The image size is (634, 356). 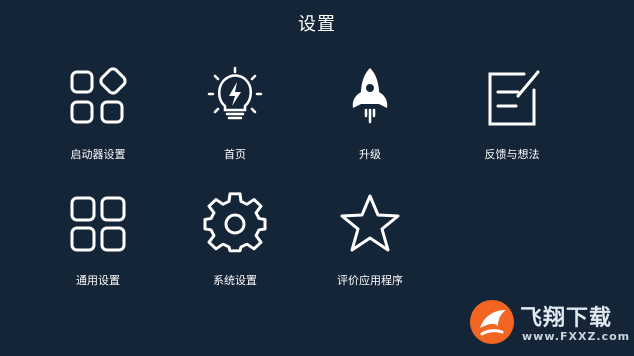 I want to click on tile-home: 首页, so click(x=235, y=126).